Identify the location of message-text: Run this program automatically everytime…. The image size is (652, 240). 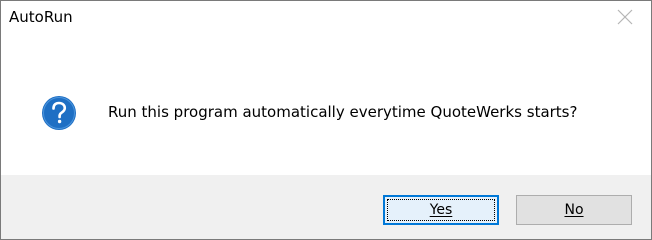
(343, 112).